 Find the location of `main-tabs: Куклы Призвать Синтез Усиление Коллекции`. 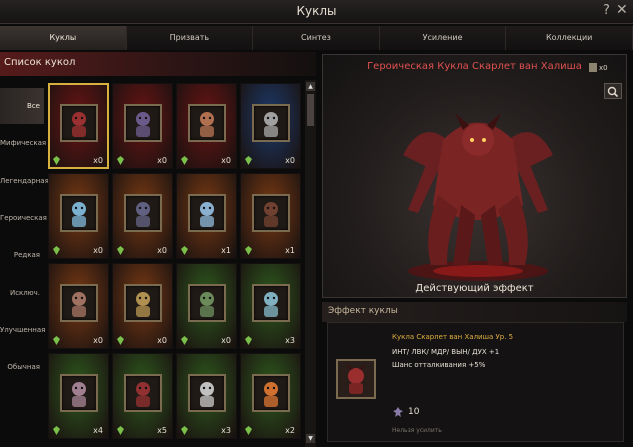

main-tabs: Куклы Призвать Синтез Усиление Коллекции is located at coordinates (316, 38).